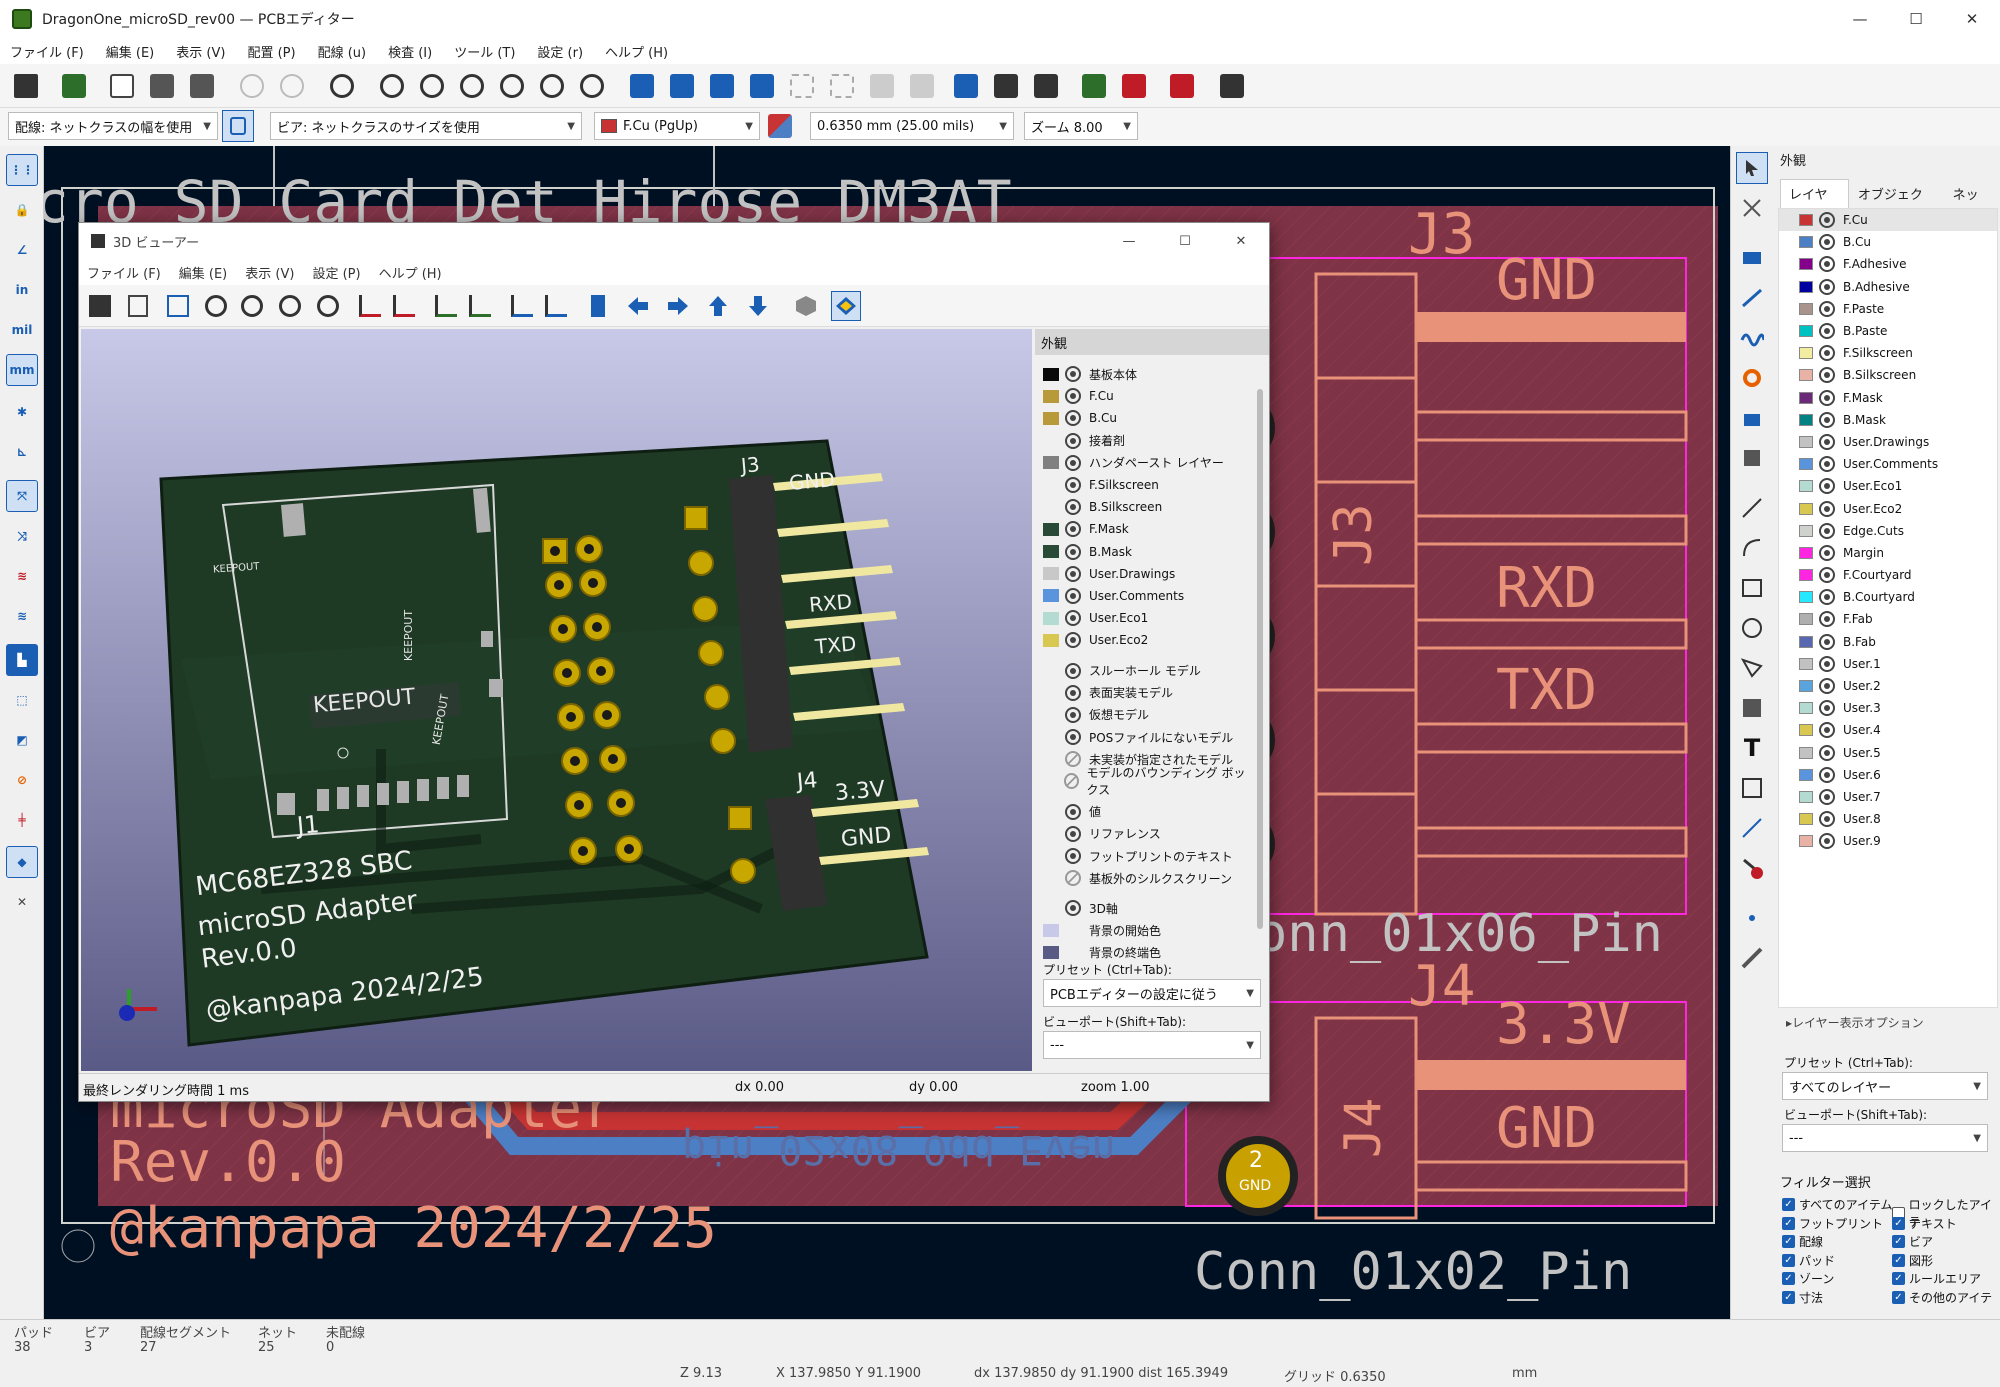 This screenshot has width=2000, height=1387. Describe the element at coordinates (758, 306) in the screenshot. I see `move-down-icon` at that location.